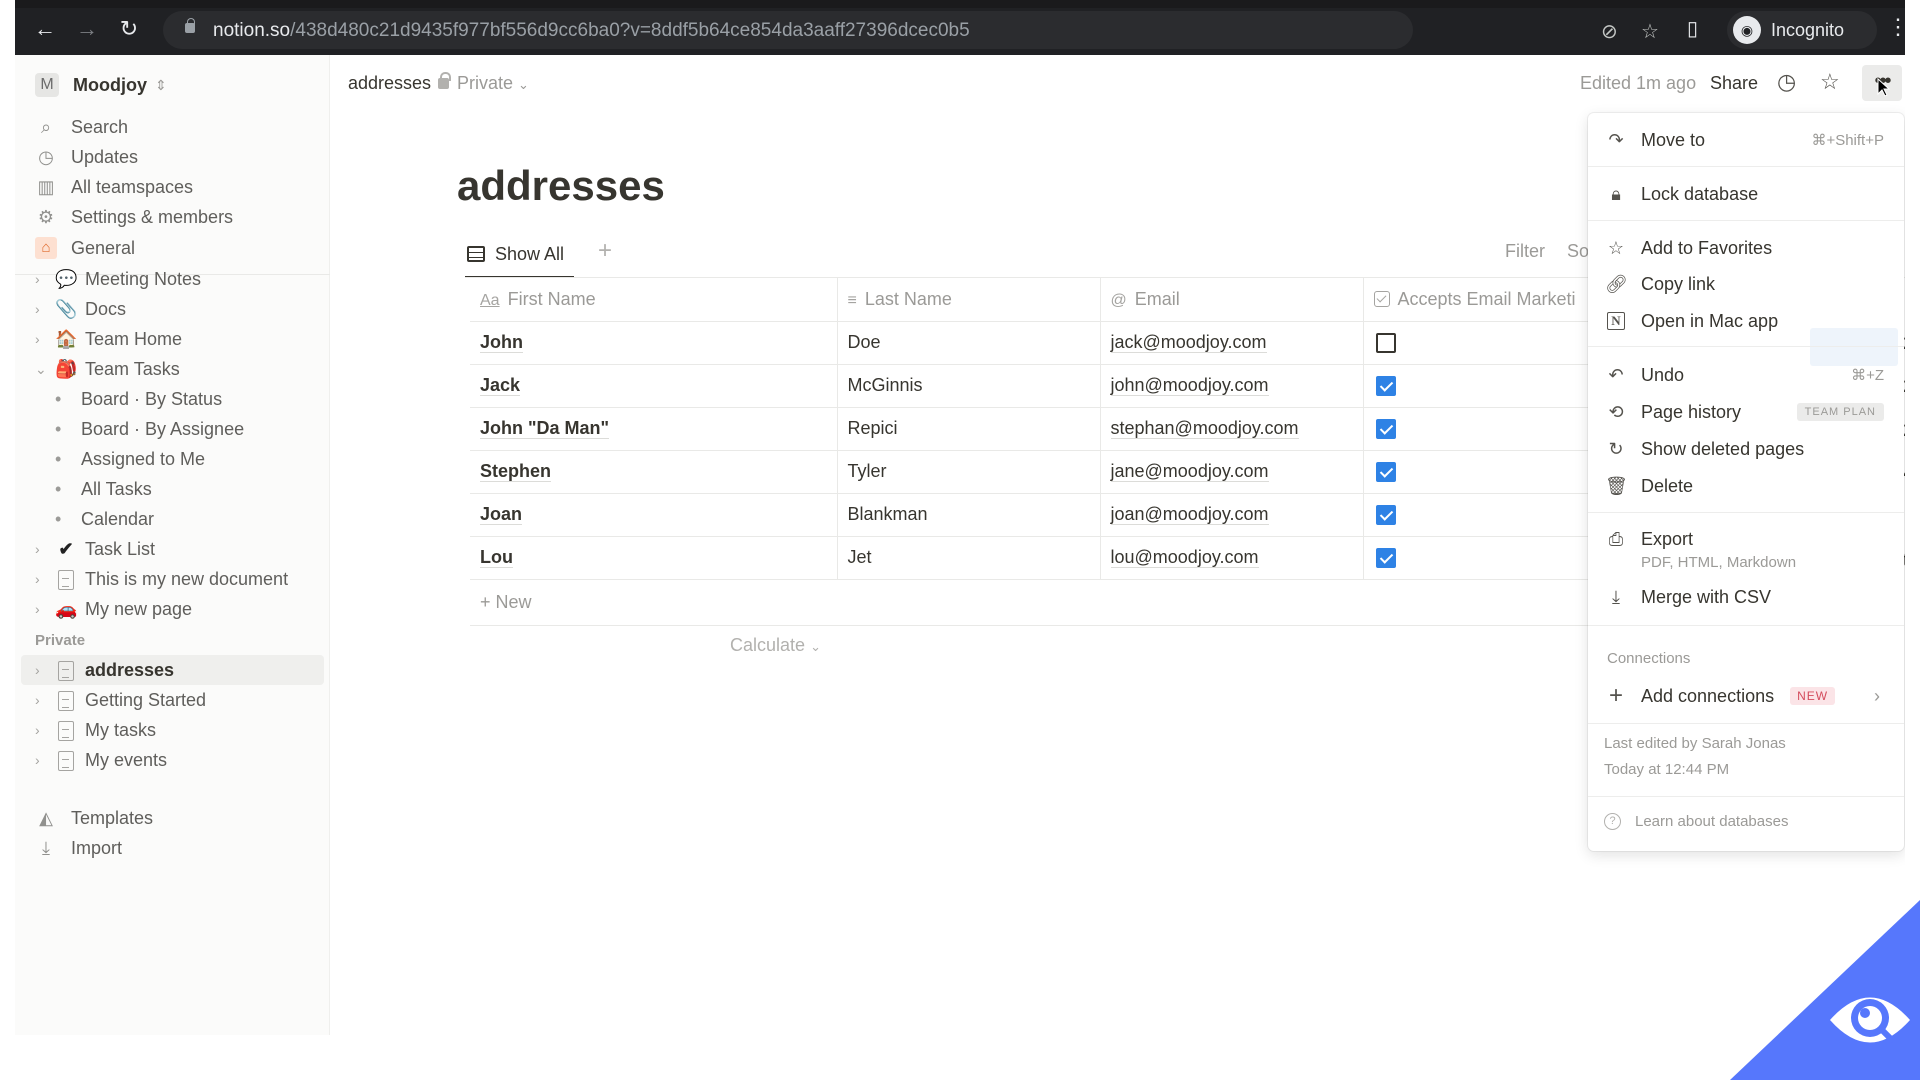 The height and width of the screenshot is (1080, 1920). Describe the element at coordinates (107, 369) in the screenshot. I see `sidebar-item-team-tasks: ⌄ 🎒 Team Tasks` at that location.